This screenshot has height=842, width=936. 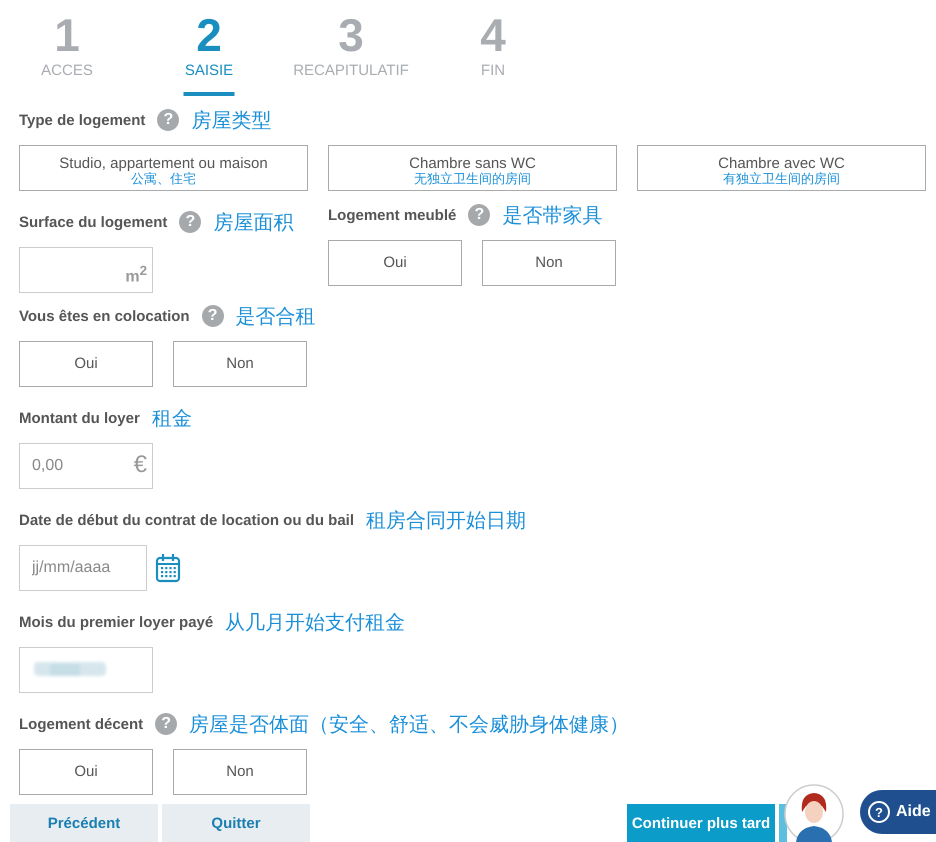 I want to click on field-label: Montant du loyer, so click(x=79, y=418).